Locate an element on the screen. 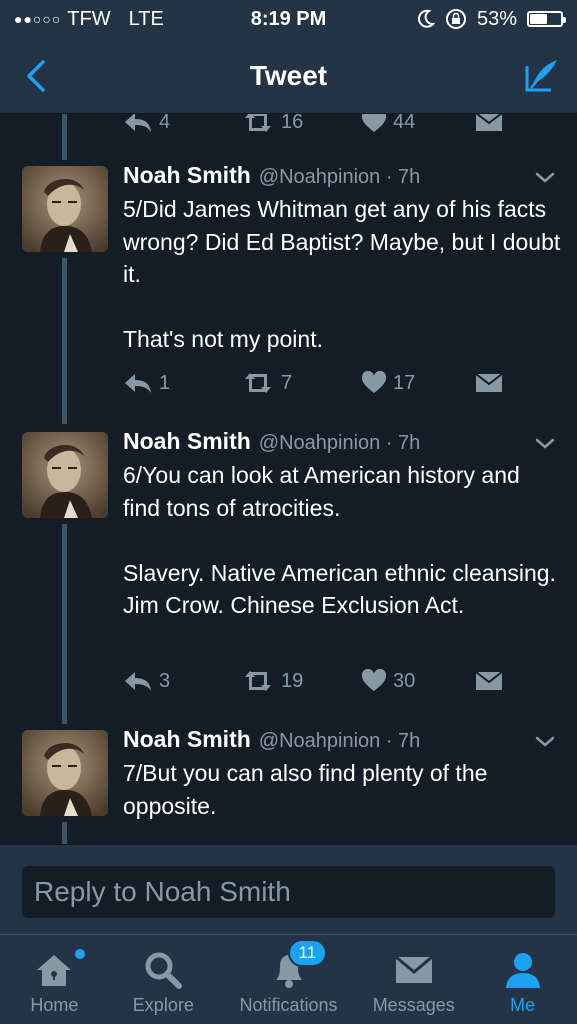 This screenshot has width=577, height=1024. reply-bar is located at coordinates (288, 889).